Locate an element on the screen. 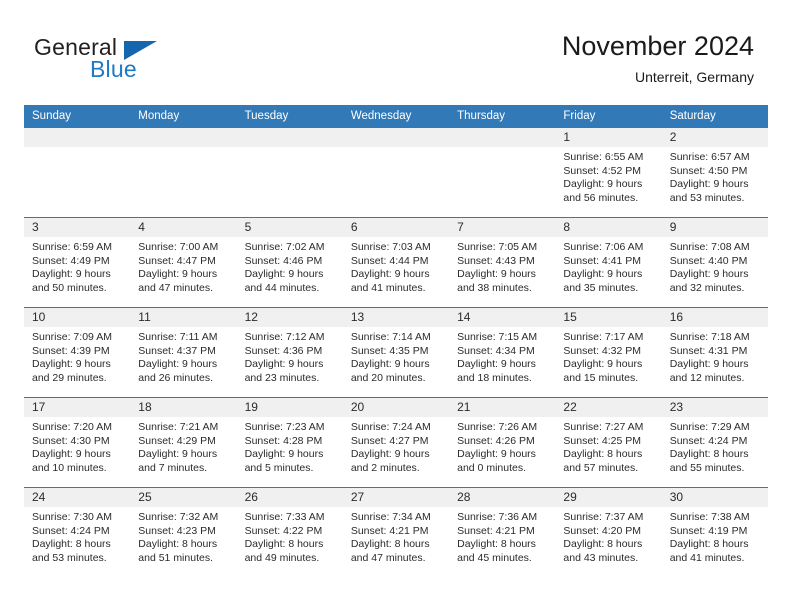 Image resolution: width=792 pixels, height=612 pixels. sunset-text: Sunset: 4:32 PM is located at coordinates (602, 350).